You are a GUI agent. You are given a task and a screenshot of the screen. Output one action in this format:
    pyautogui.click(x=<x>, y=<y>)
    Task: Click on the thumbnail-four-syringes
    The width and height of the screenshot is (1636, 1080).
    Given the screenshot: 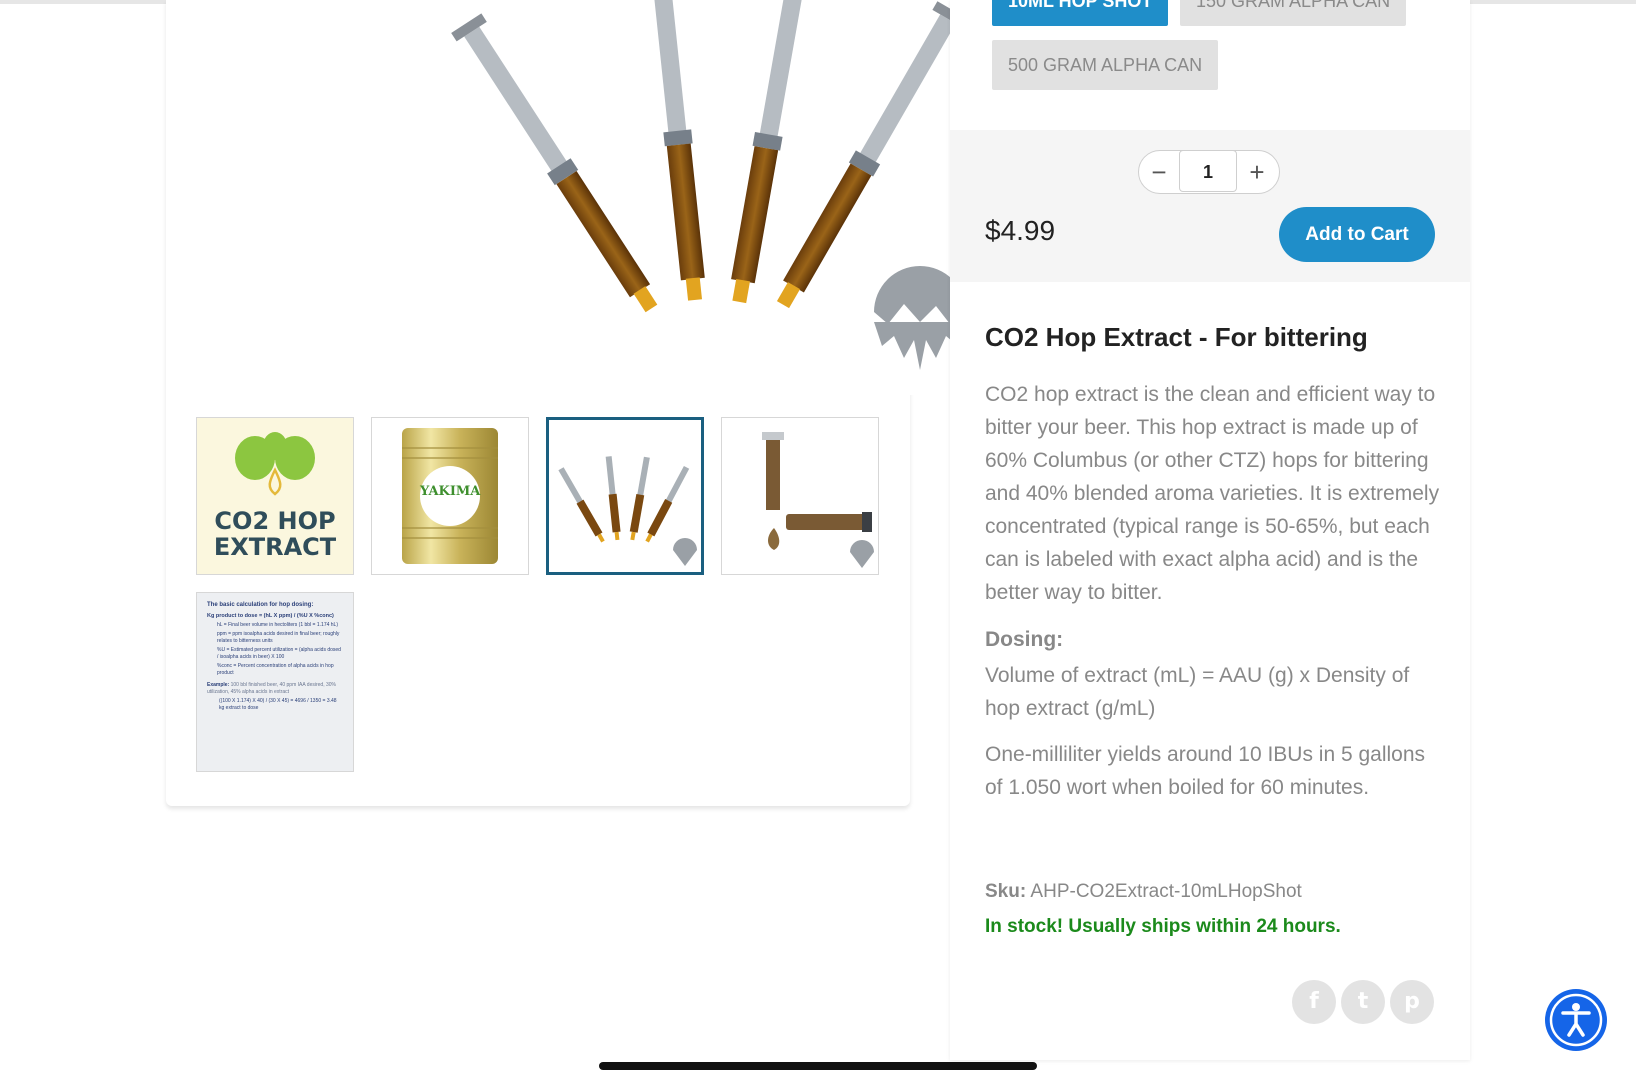 What is the action you would take?
    pyautogui.click(x=625, y=496)
    